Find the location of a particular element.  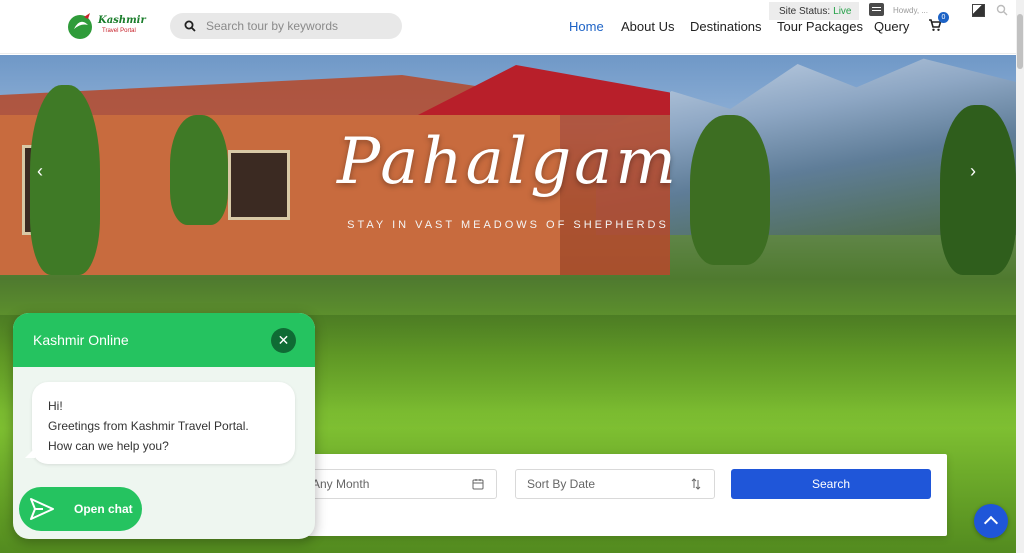

nav-tour-packages: Tour Packages is located at coordinates (820, 26).